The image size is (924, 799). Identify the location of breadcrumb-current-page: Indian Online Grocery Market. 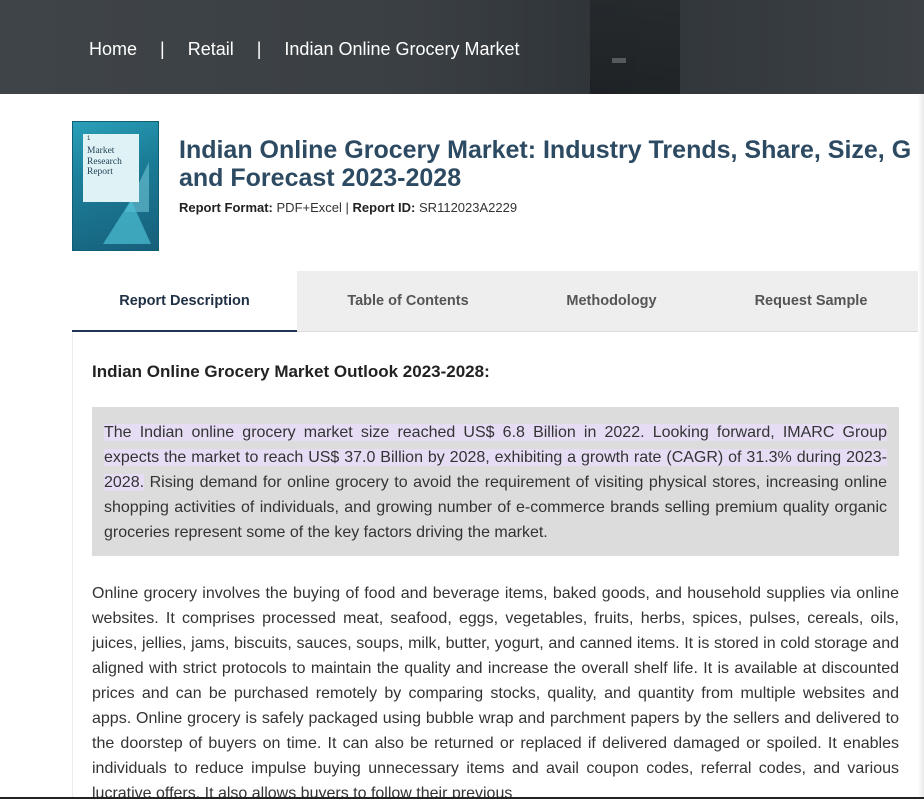
(401, 49).